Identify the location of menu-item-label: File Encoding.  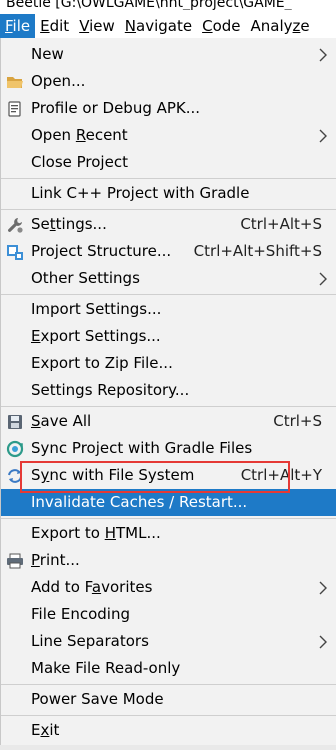
(80, 614).